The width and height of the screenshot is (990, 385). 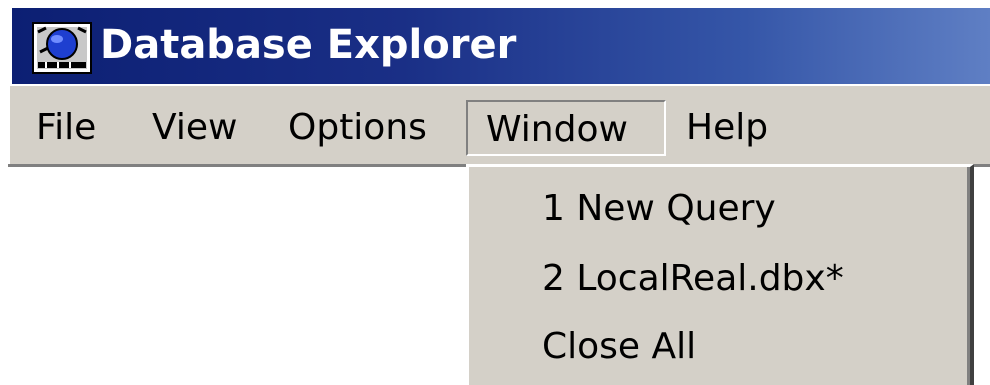 I want to click on menu-item-new-query: 1 New Query, so click(x=659, y=209).